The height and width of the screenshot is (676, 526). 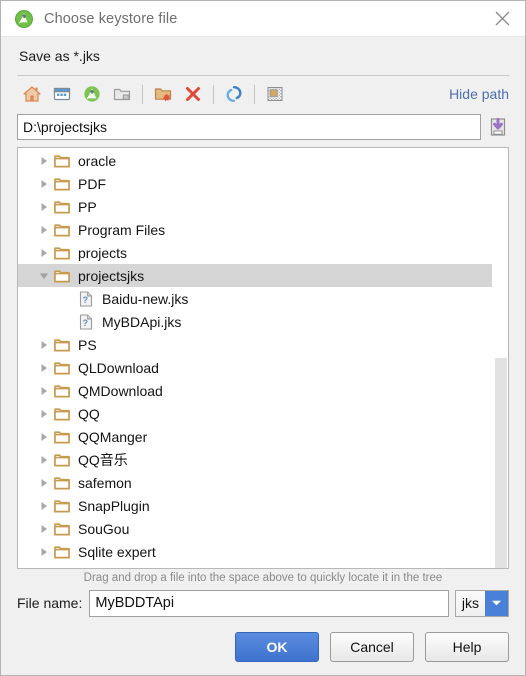 I want to click on delete-icon, so click(x=193, y=94).